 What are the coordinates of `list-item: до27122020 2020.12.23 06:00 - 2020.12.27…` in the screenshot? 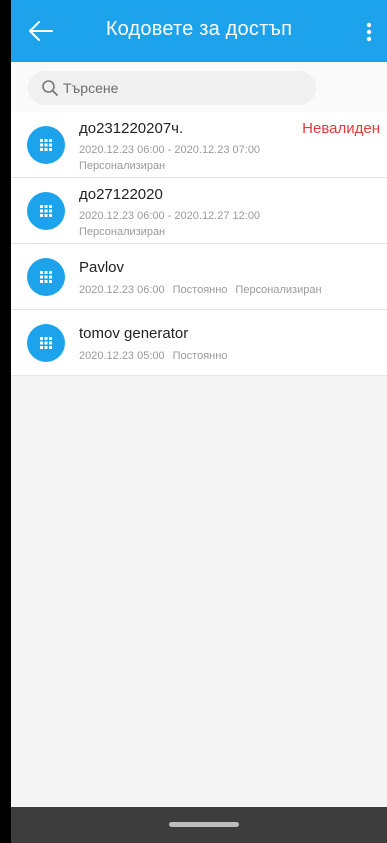 It's located at (199, 211).